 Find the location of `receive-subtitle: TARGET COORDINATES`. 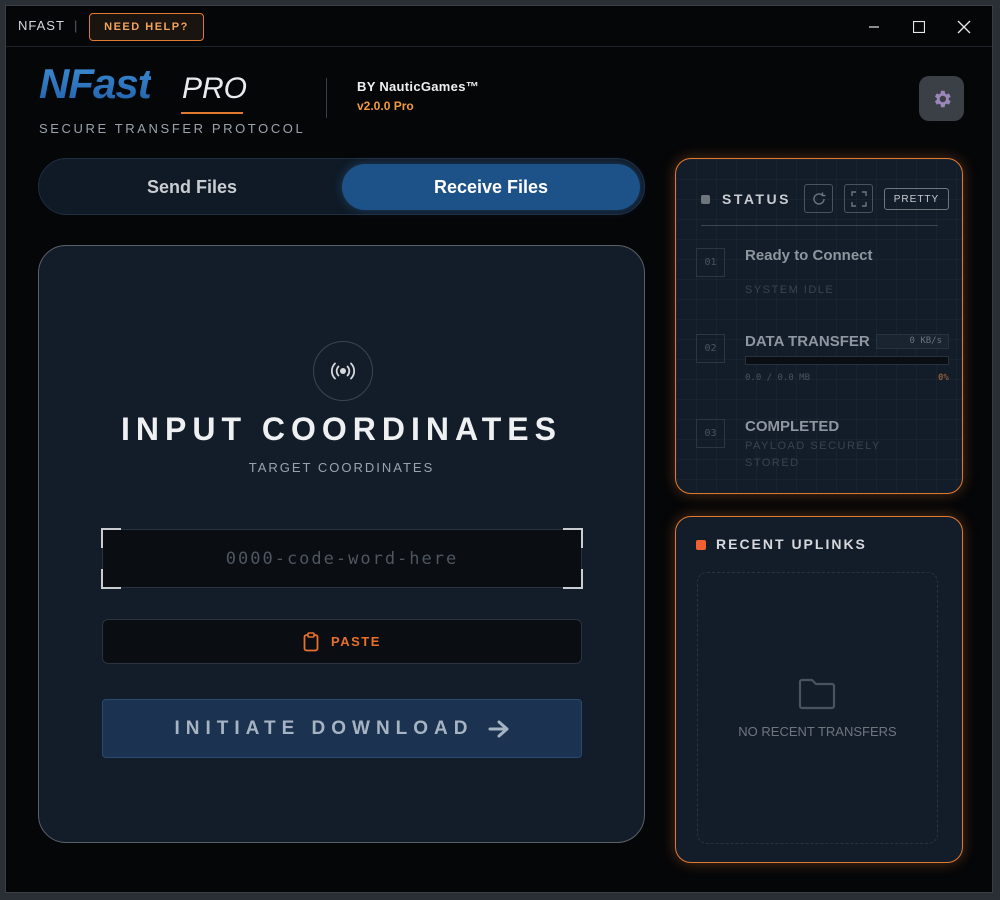

receive-subtitle: TARGET COORDINATES is located at coordinates (341, 467).